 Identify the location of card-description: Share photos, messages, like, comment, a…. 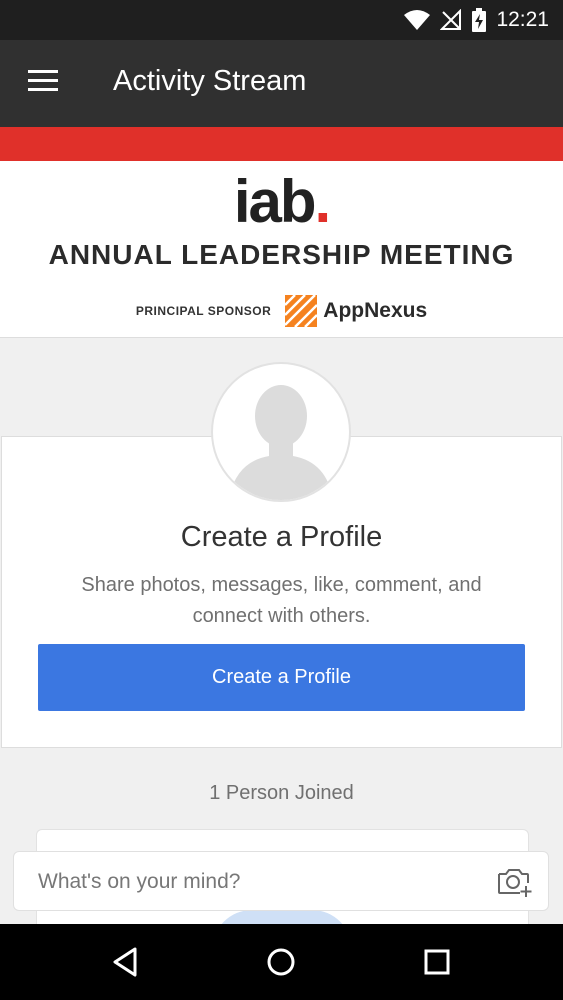
(281, 600).